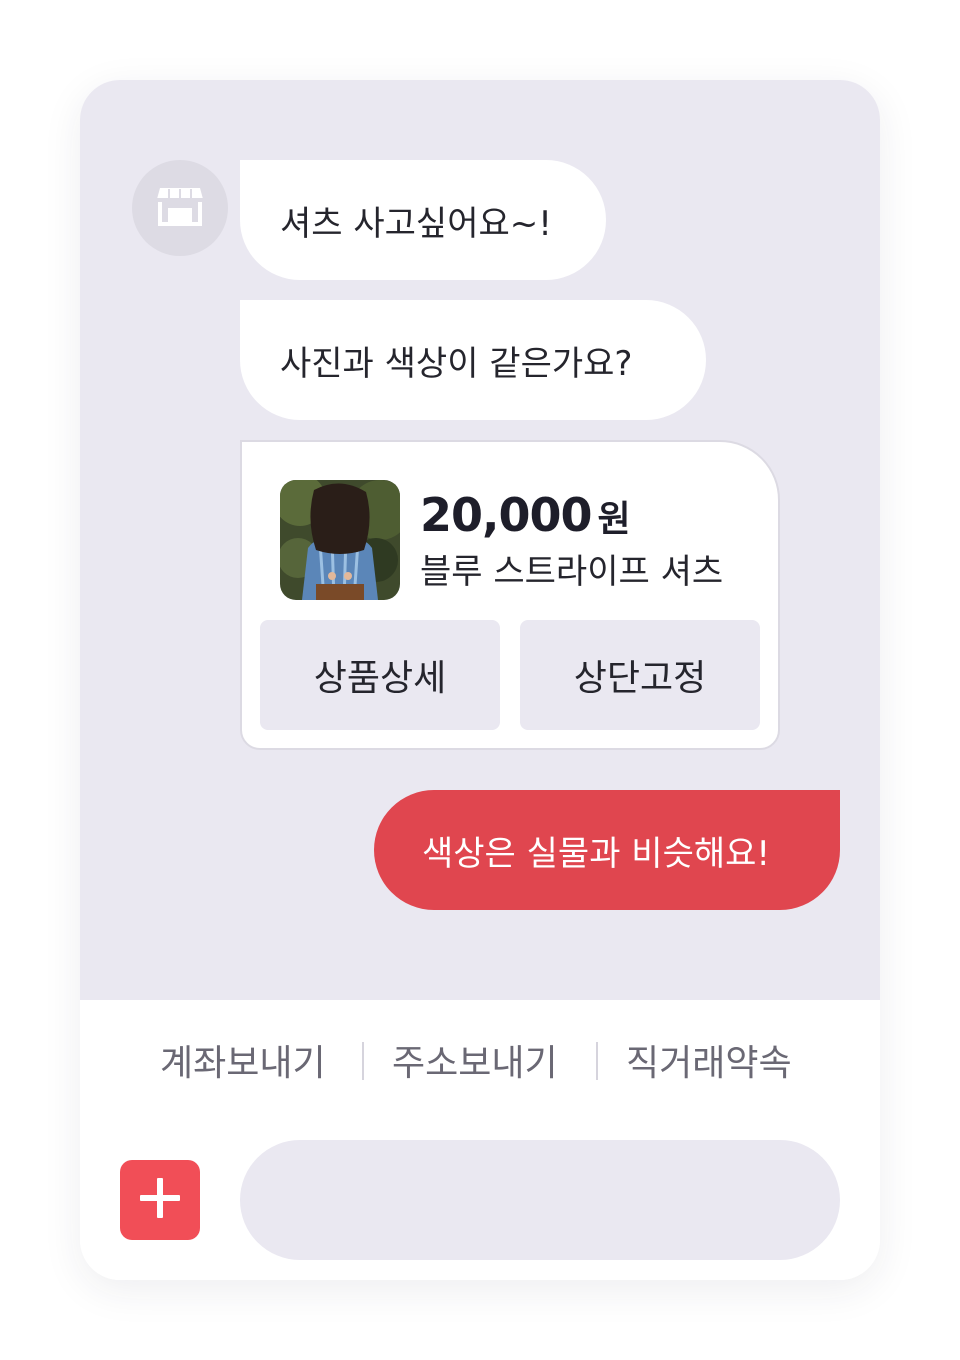 The image size is (960, 1360). I want to click on message-text: 색상은 실물과 비슷해요!, so click(596, 853).